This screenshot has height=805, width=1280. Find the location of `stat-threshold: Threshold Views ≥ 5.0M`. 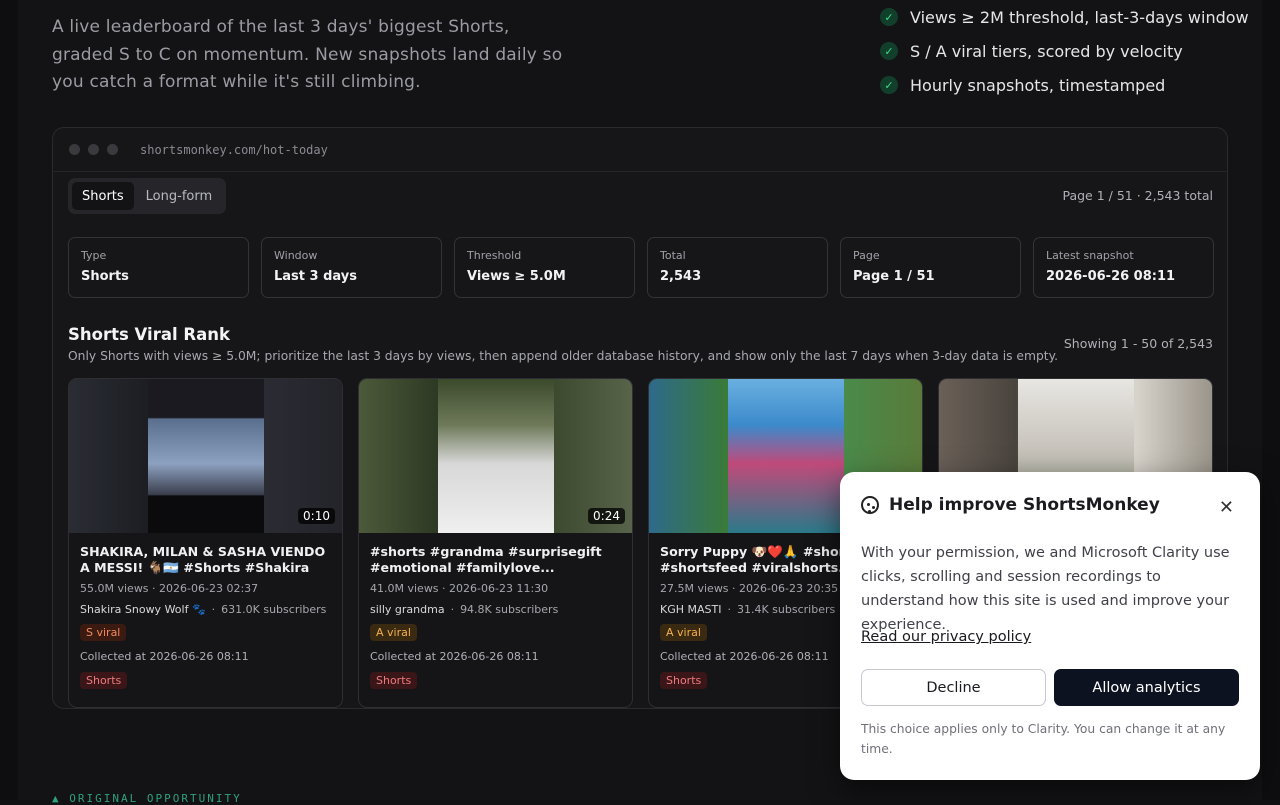

stat-threshold: Threshold Views ≥ 5.0M is located at coordinates (544, 267).